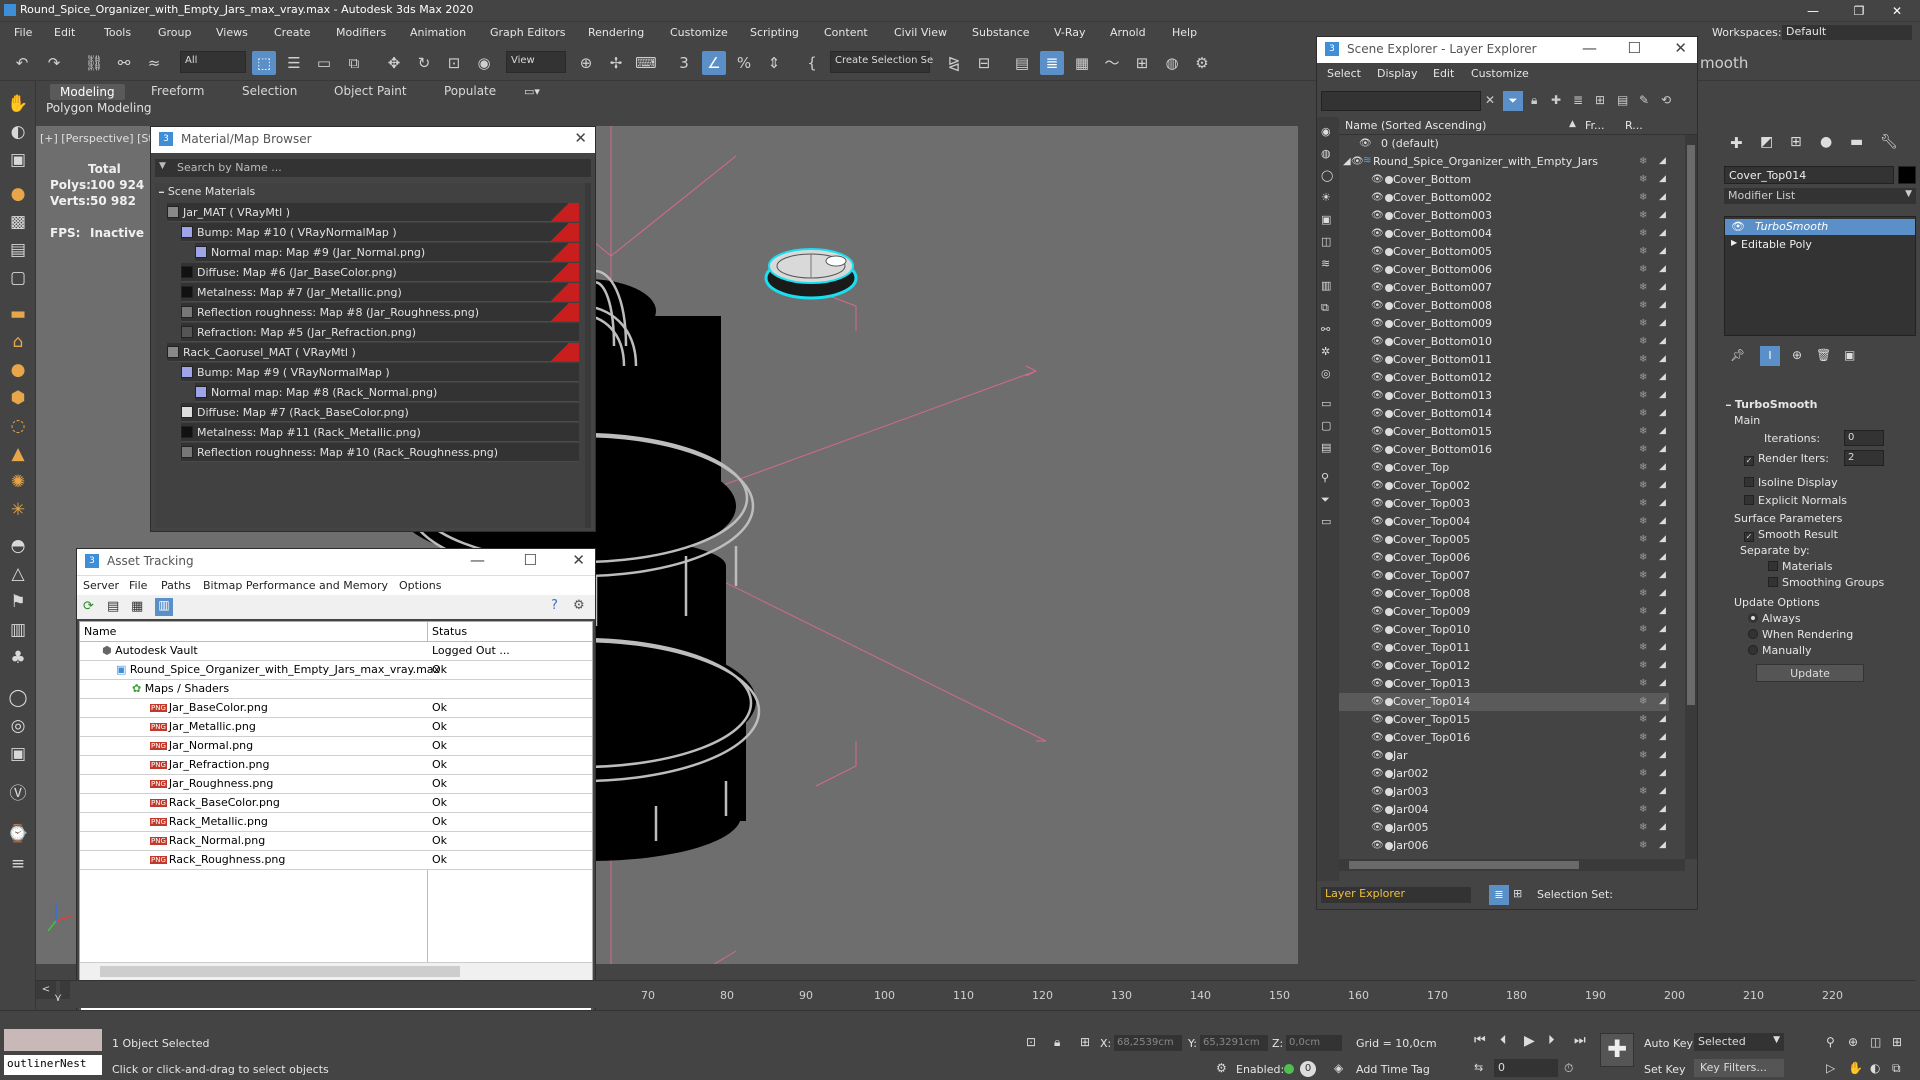  I want to click on table-row: PNG Jar_BaseColor.png Ok, so click(336, 708).